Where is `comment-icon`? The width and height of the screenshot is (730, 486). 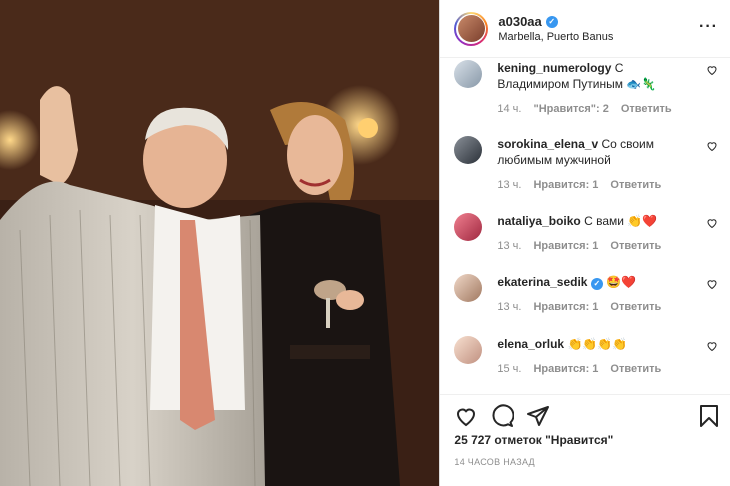
comment-icon is located at coordinates (502, 416).